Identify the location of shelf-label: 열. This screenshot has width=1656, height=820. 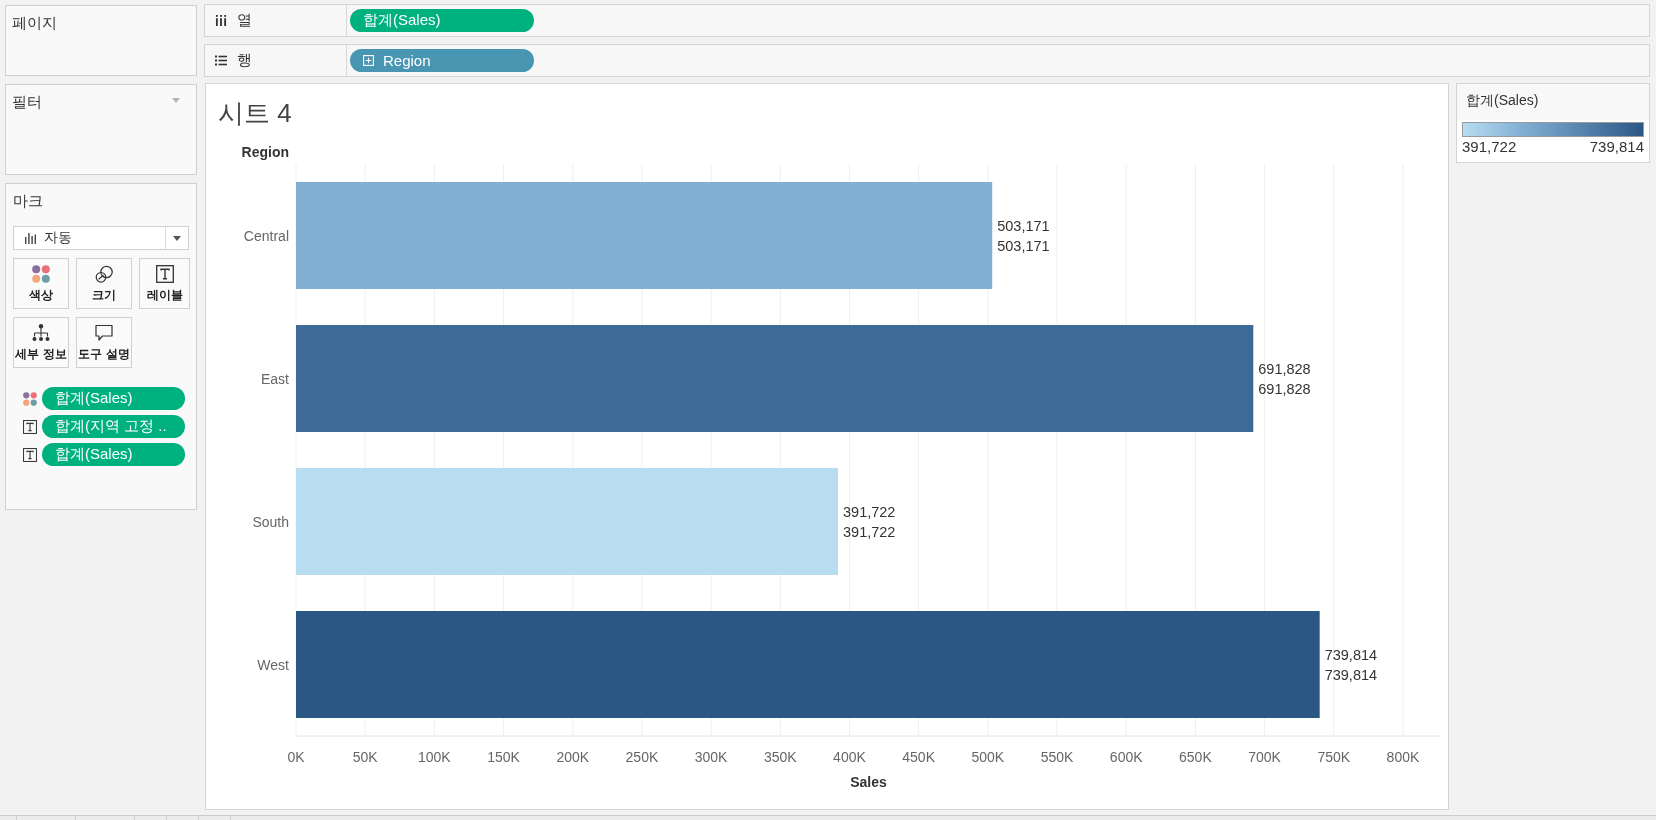
(244, 20).